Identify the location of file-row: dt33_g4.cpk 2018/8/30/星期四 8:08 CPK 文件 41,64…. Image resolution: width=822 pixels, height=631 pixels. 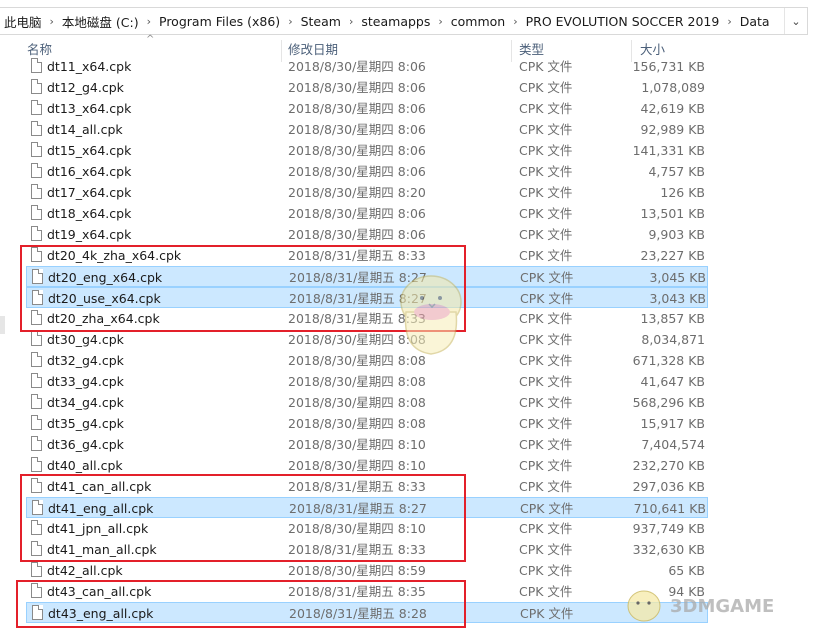
(367, 381).